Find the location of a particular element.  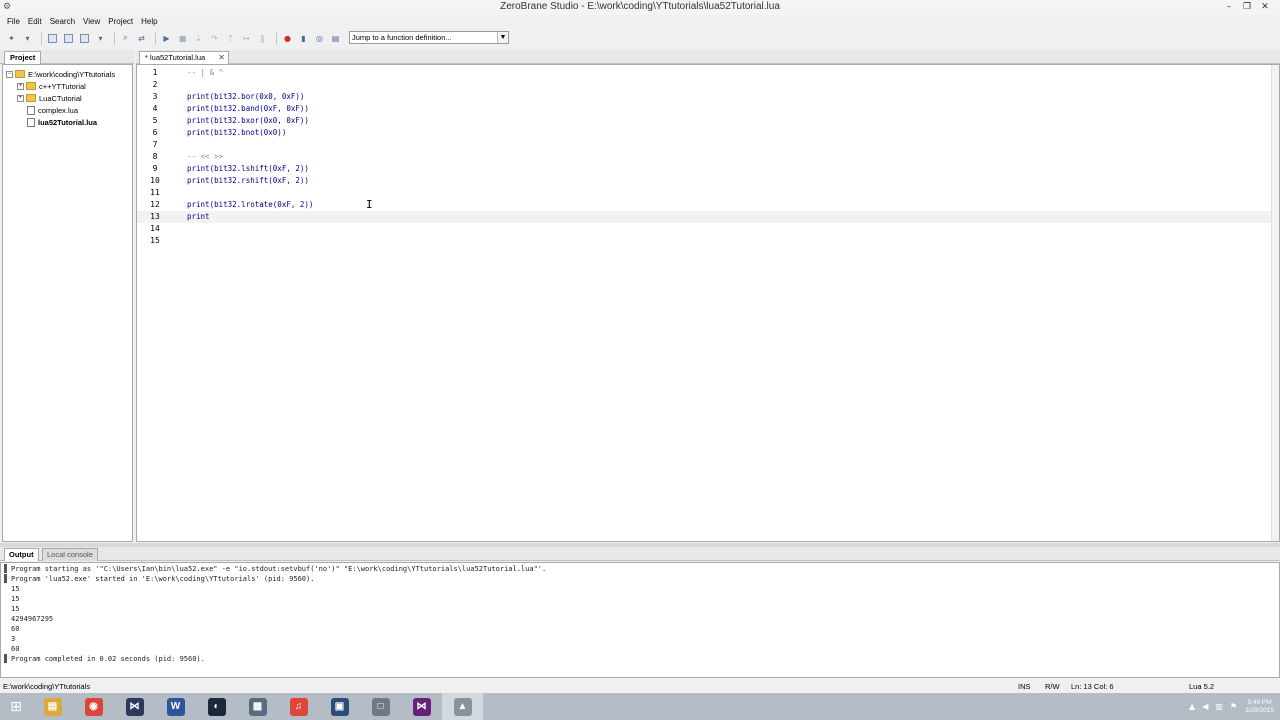

tree-root: − E:\work\coding\YTtutorials is located at coordinates (60, 74).